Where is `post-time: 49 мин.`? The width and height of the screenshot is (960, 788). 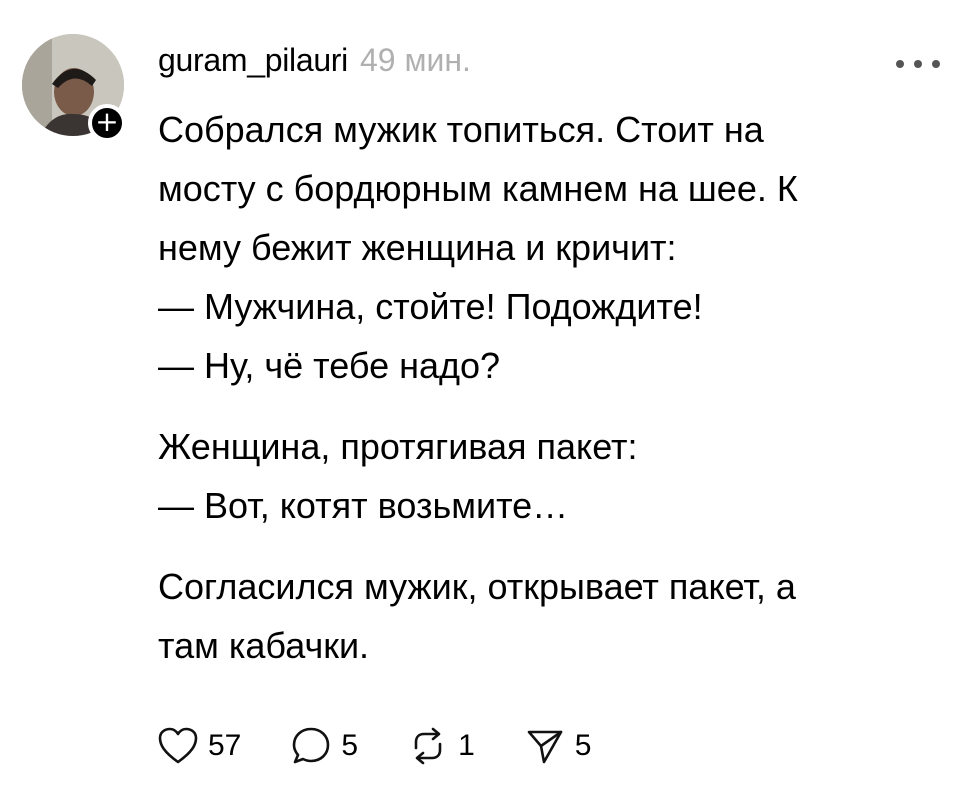 post-time: 49 мин. is located at coordinates (415, 60).